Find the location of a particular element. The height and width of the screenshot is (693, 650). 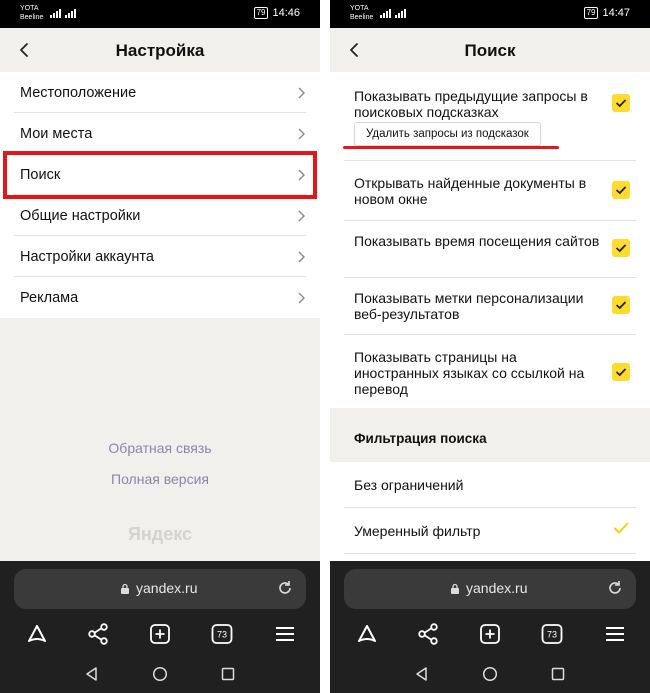

menu-item-ads: Реклама is located at coordinates (160, 297).